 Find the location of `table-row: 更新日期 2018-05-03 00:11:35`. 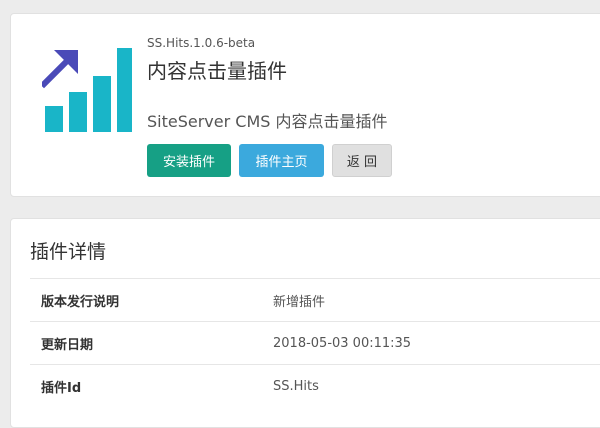

table-row: 更新日期 2018-05-03 00:11:35 is located at coordinates (315, 343).